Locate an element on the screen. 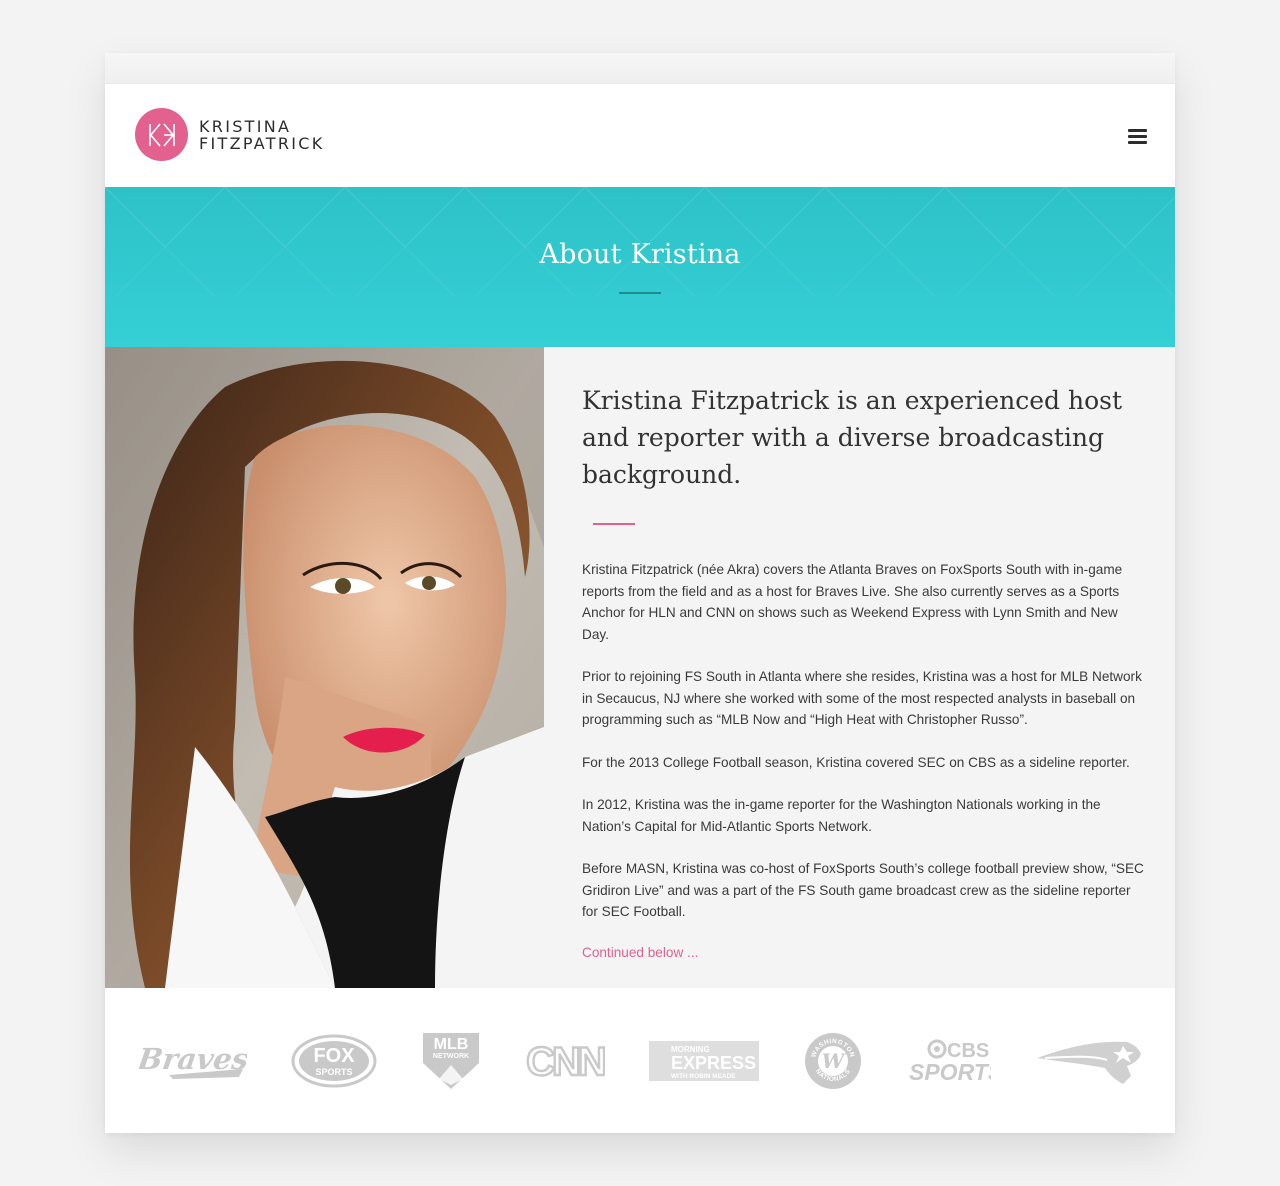 The height and width of the screenshot is (1186, 1280). browser-top-bar is located at coordinates (640, 68).